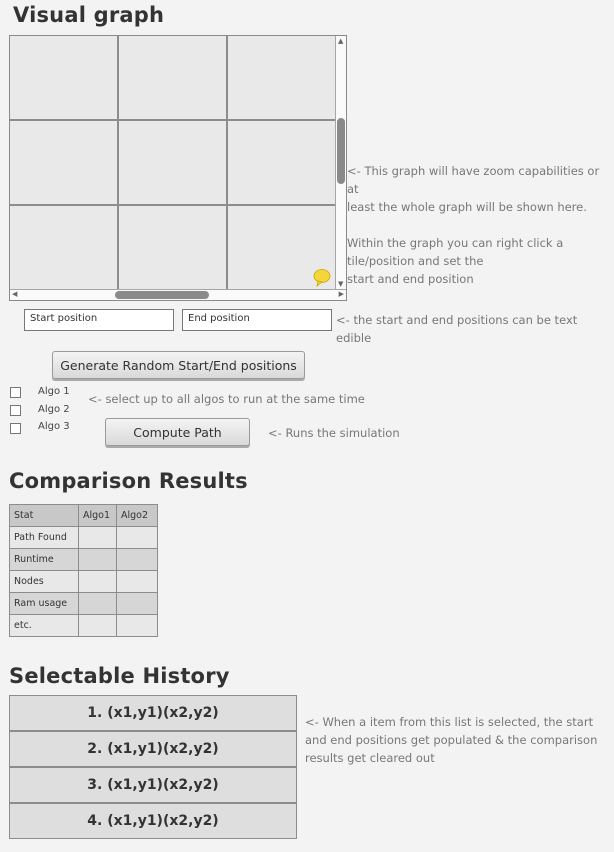 This screenshot has height=852, width=614. I want to click on horizontal-scrollbar: ◀ ▶, so click(178, 294).